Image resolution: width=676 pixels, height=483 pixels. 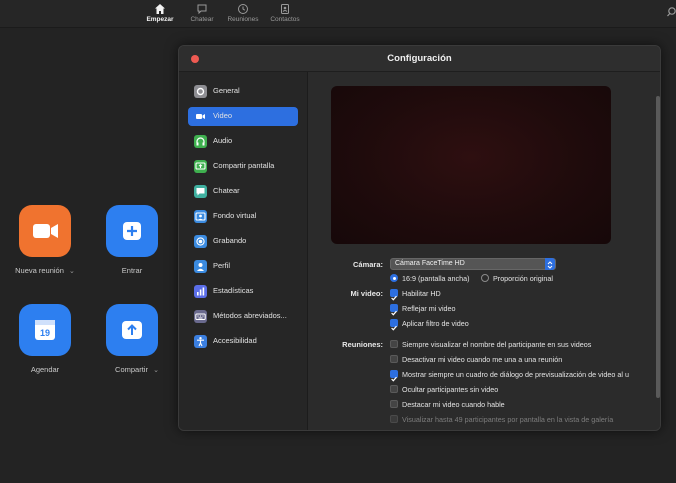 What do you see at coordinates (671, 12) in the screenshot?
I see `search-icon` at bounding box center [671, 12].